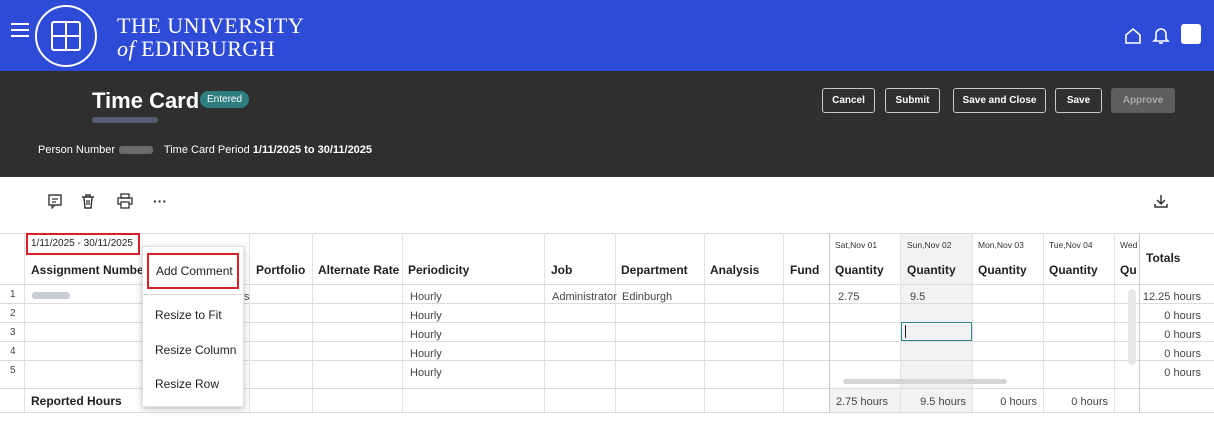 This screenshot has height=434, width=1214. I want to click on col-job: Job, so click(561, 270).